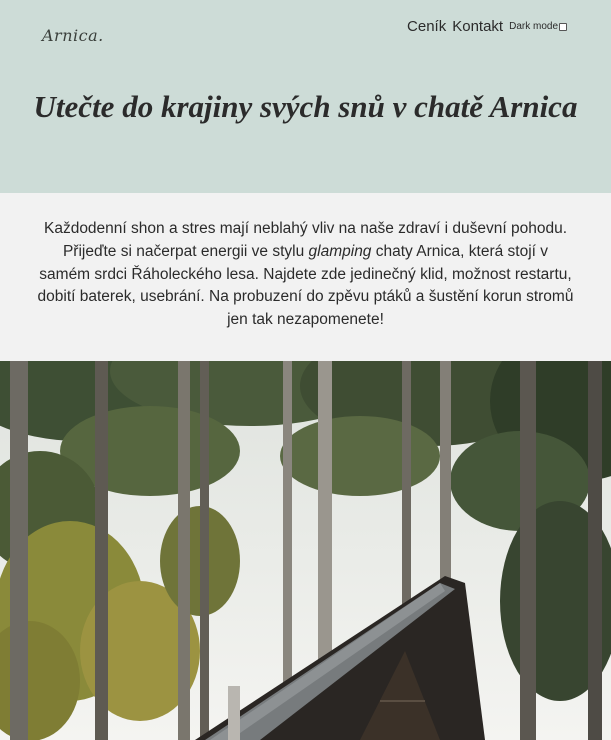 The width and height of the screenshot is (611, 740). Describe the element at coordinates (73, 35) in the screenshot. I see `logo: Arnica.` at that location.